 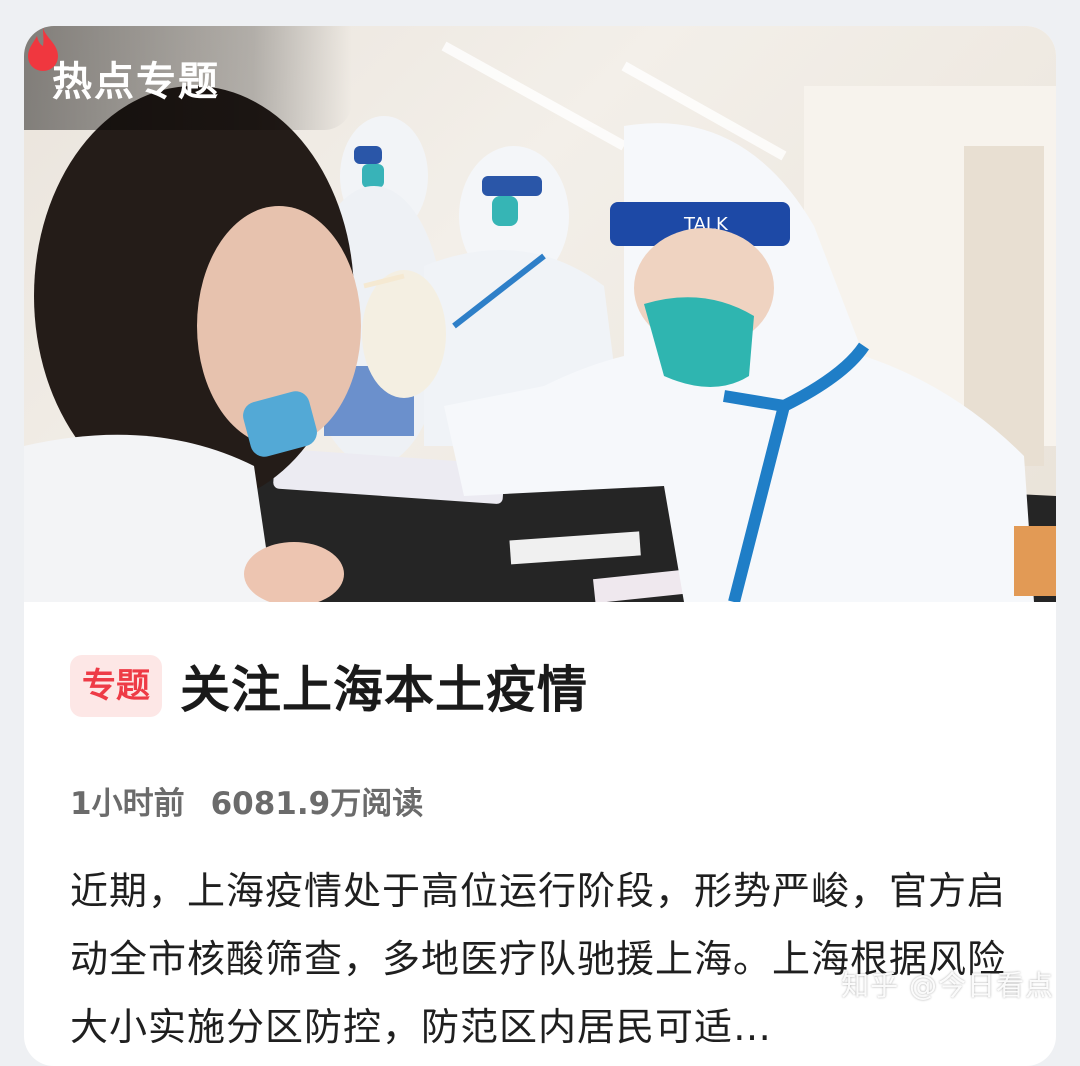 I want to click on flame-icon, so click(x=43, y=49).